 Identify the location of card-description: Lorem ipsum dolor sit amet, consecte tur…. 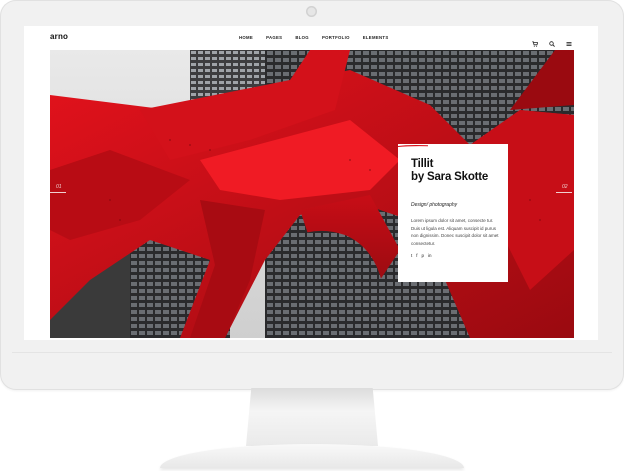
(455, 232).